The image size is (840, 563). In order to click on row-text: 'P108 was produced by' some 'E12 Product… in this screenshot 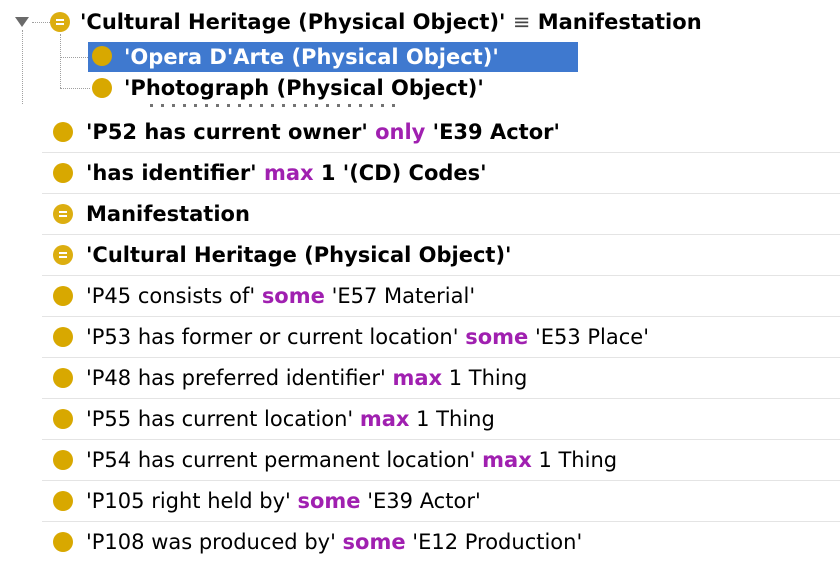, I will do `click(334, 542)`.